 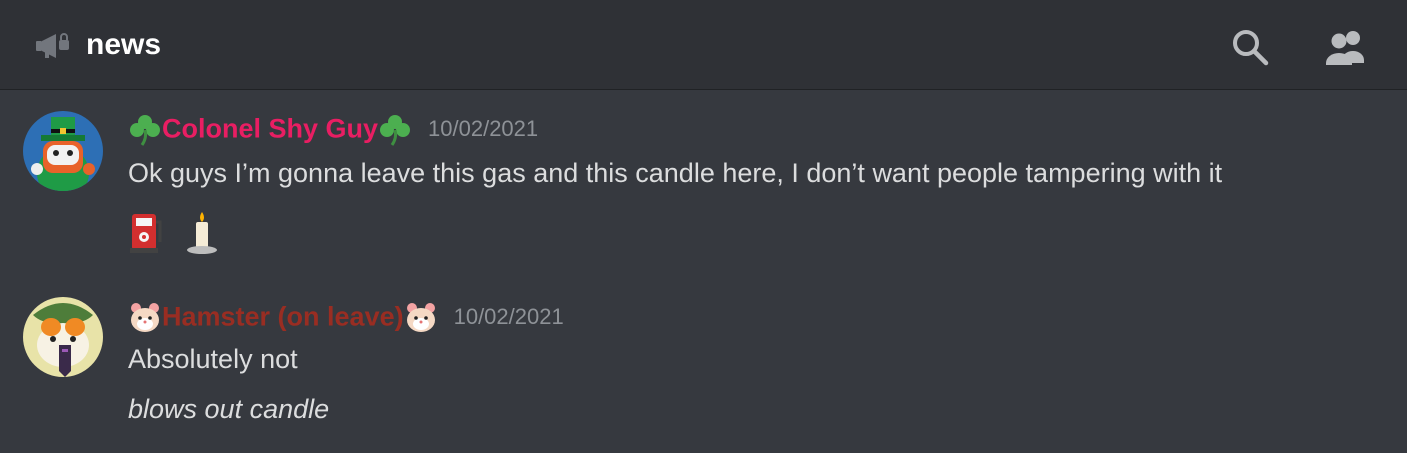 I want to click on hamster-avatar-image, so click(x=63, y=337).